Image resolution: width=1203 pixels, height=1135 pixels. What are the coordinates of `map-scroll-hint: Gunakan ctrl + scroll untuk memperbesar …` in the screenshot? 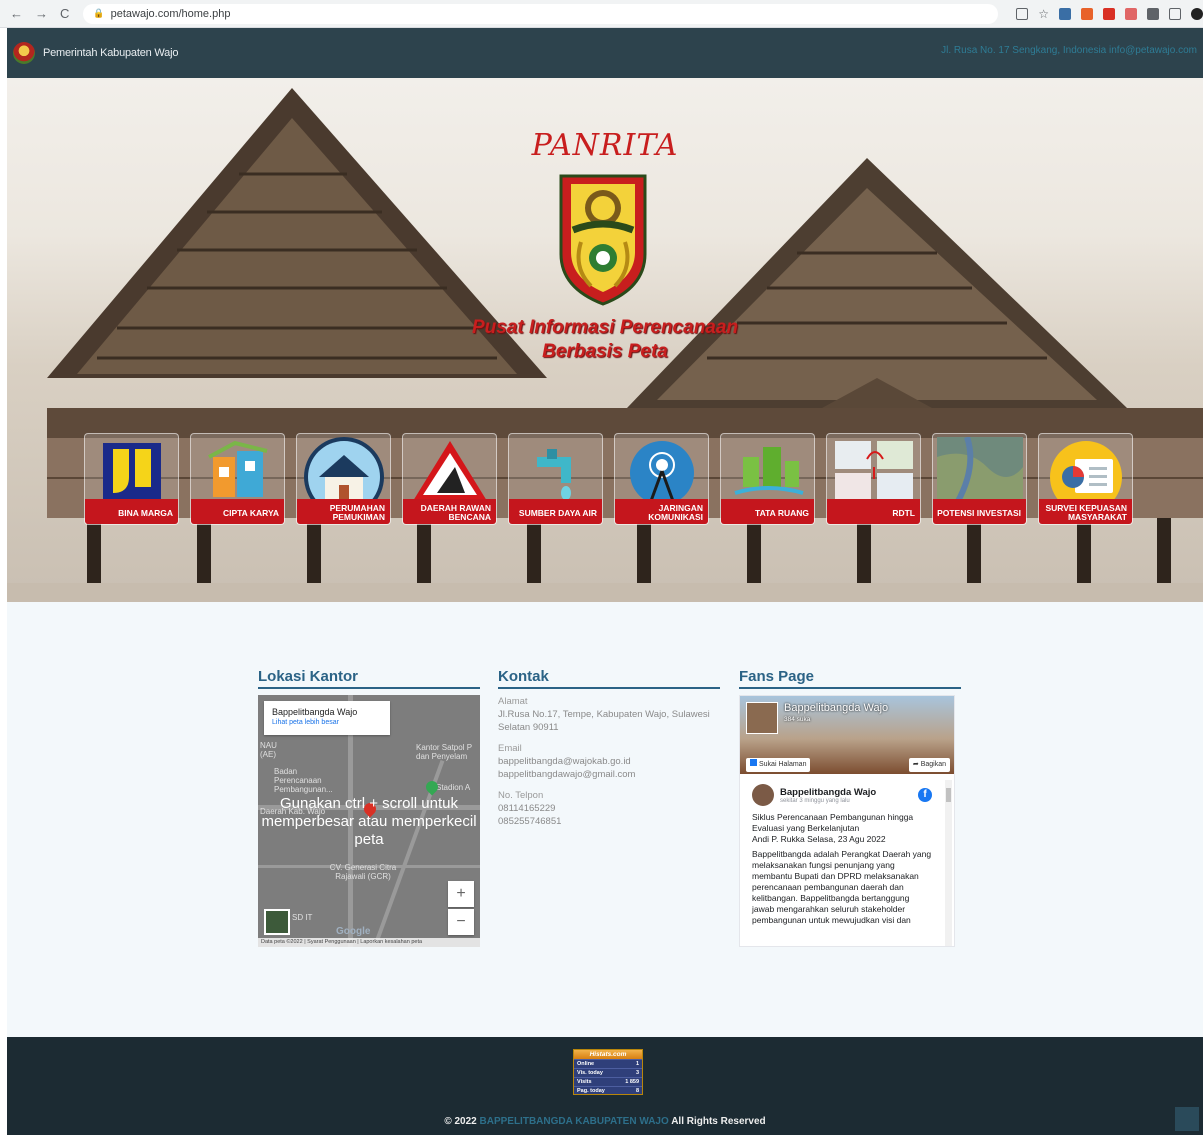 It's located at (369, 821).